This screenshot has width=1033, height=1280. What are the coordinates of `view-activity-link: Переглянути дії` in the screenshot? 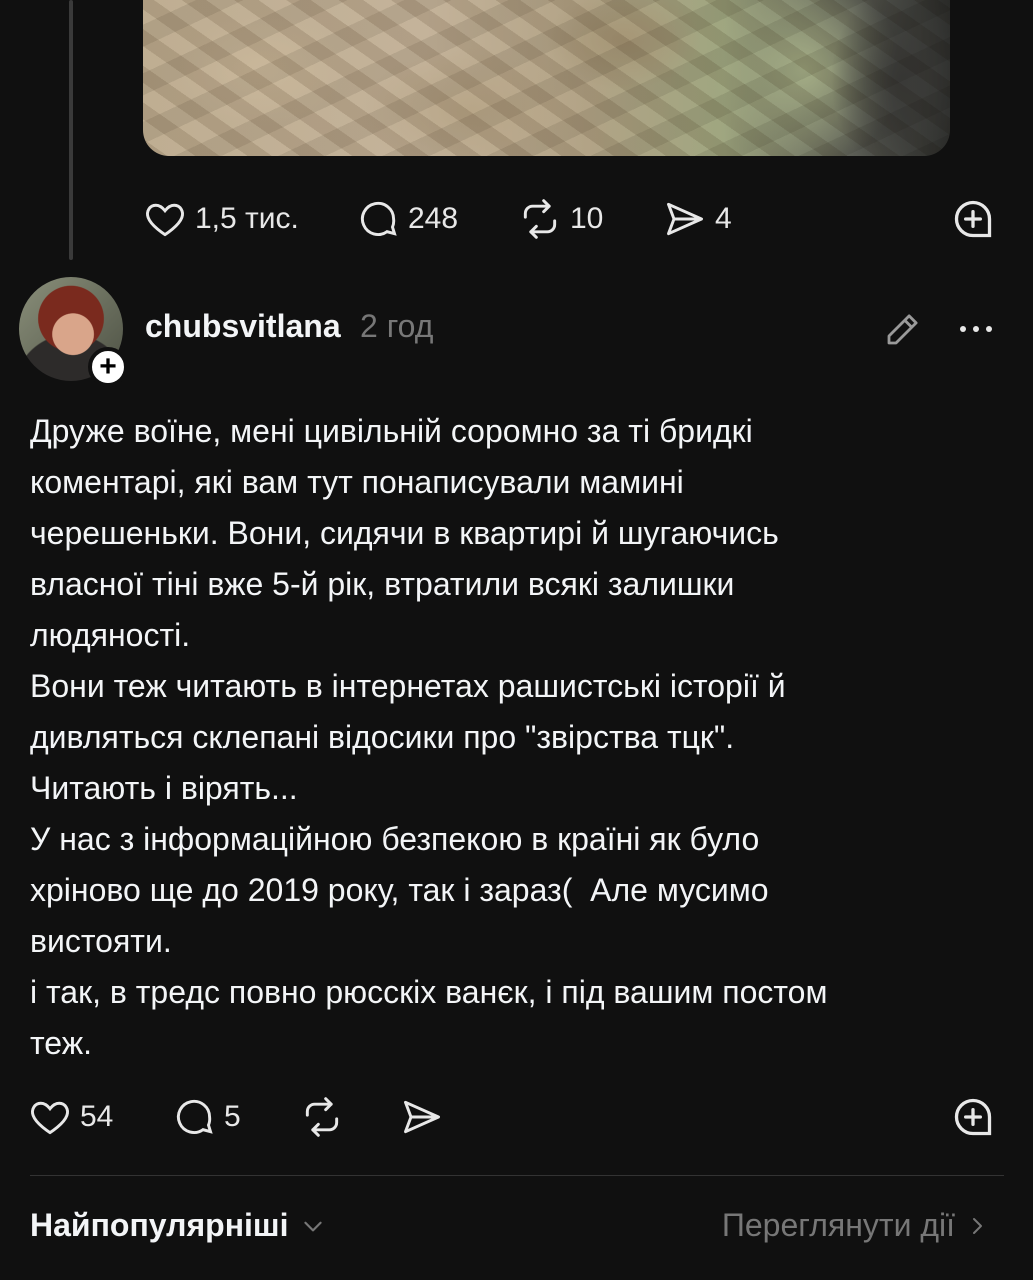 It's located at (855, 1225).